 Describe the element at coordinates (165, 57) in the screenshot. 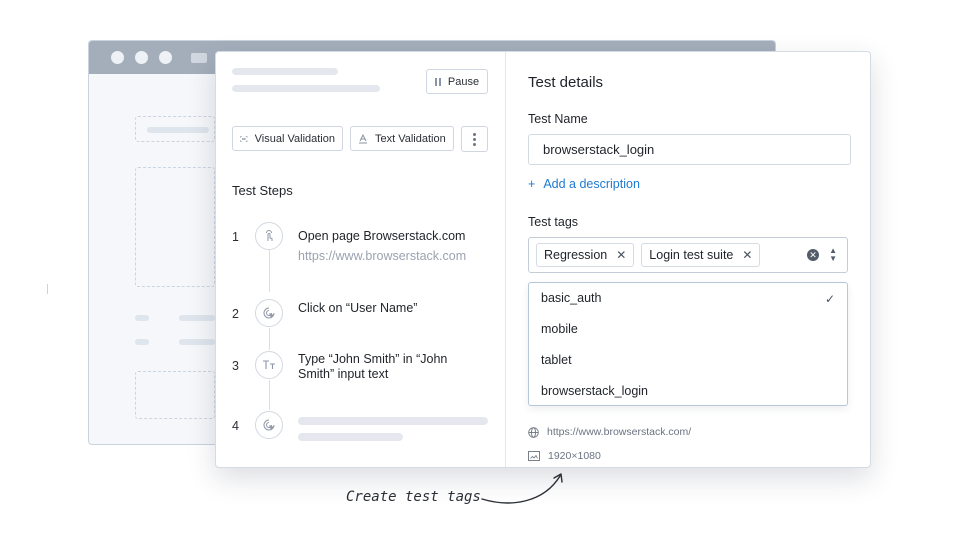

I see `window-dot-maximize` at that location.